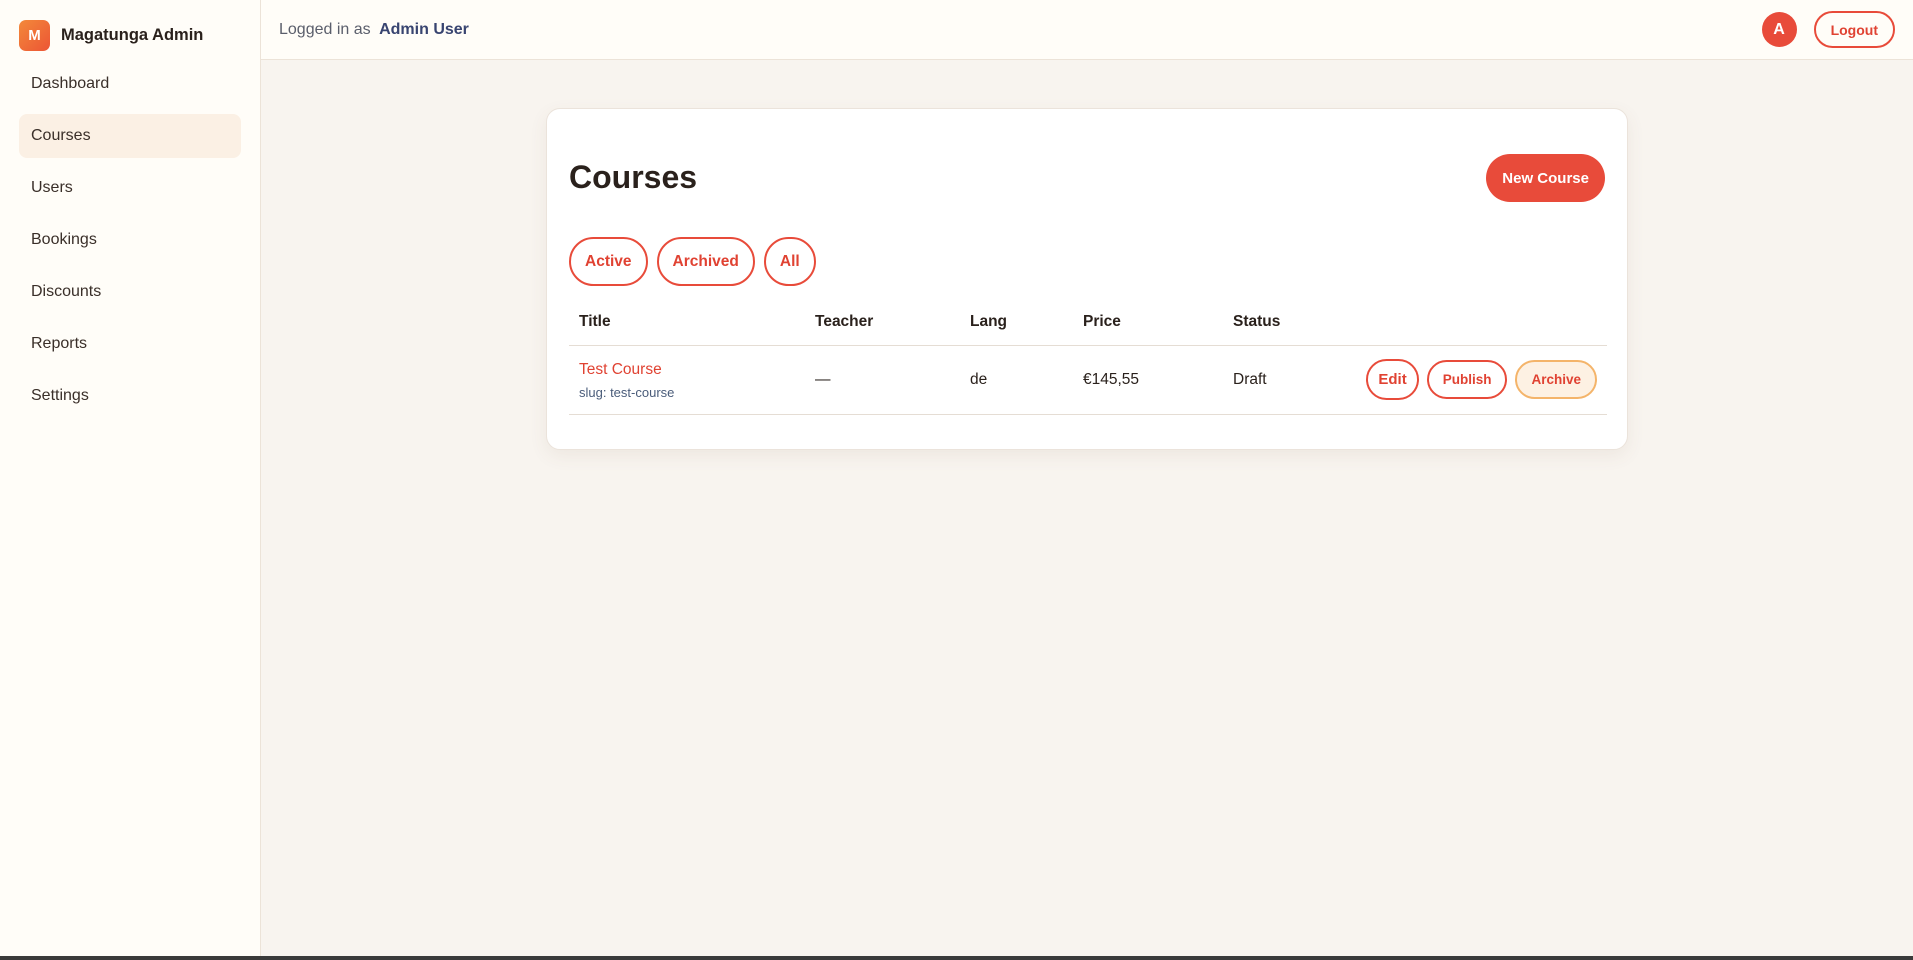  I want to click on new-course-button: New Course, so click(1545, 178).